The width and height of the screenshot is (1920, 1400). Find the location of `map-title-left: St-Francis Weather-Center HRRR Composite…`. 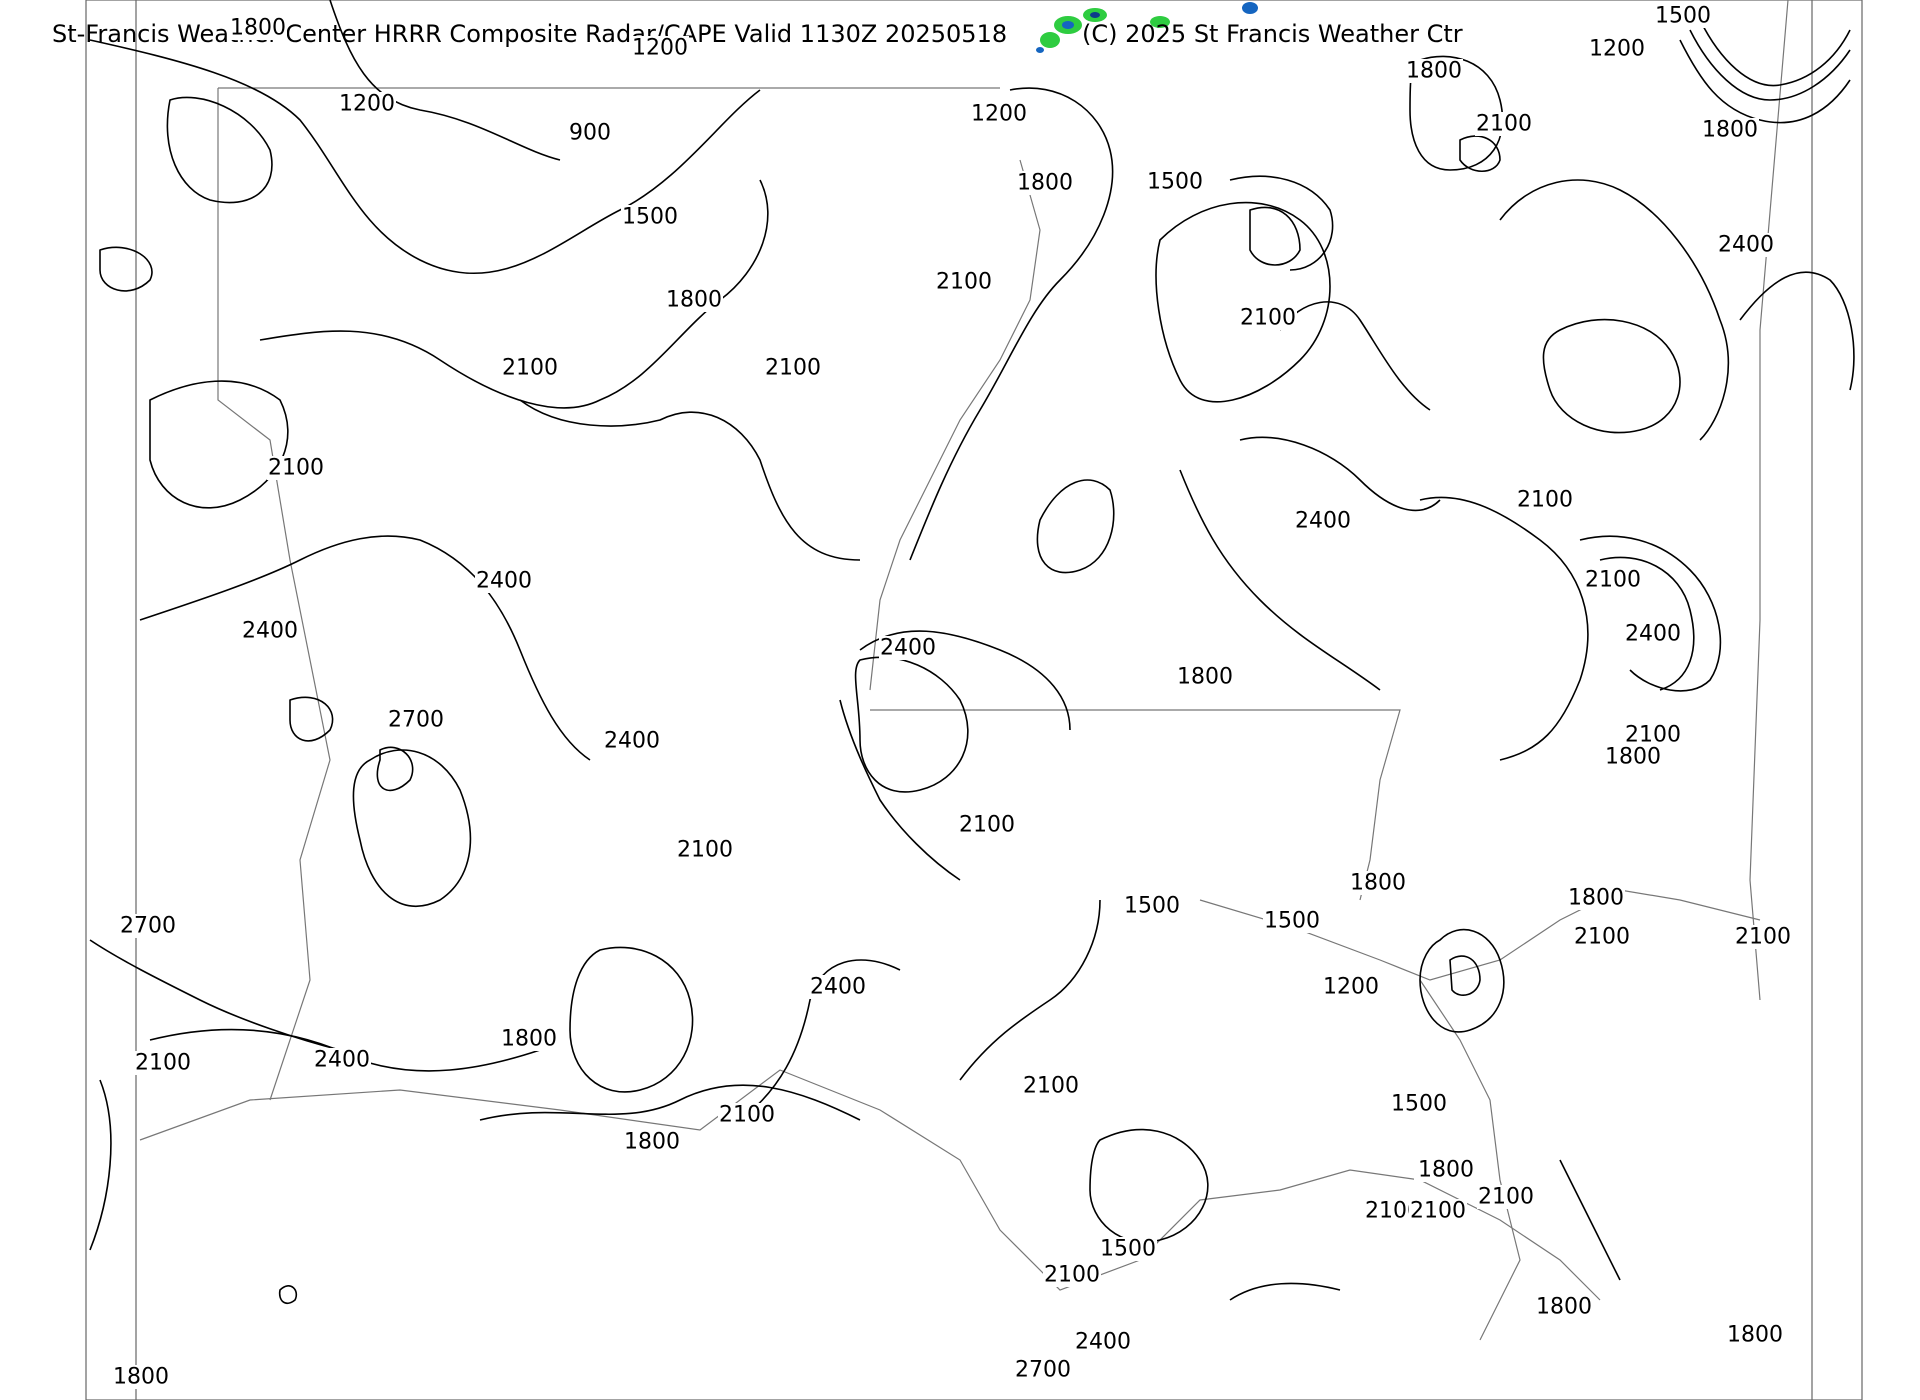

map-title-left: St-Francis Weather-Center HRRR Composite… is located at coordinates (529, 34).